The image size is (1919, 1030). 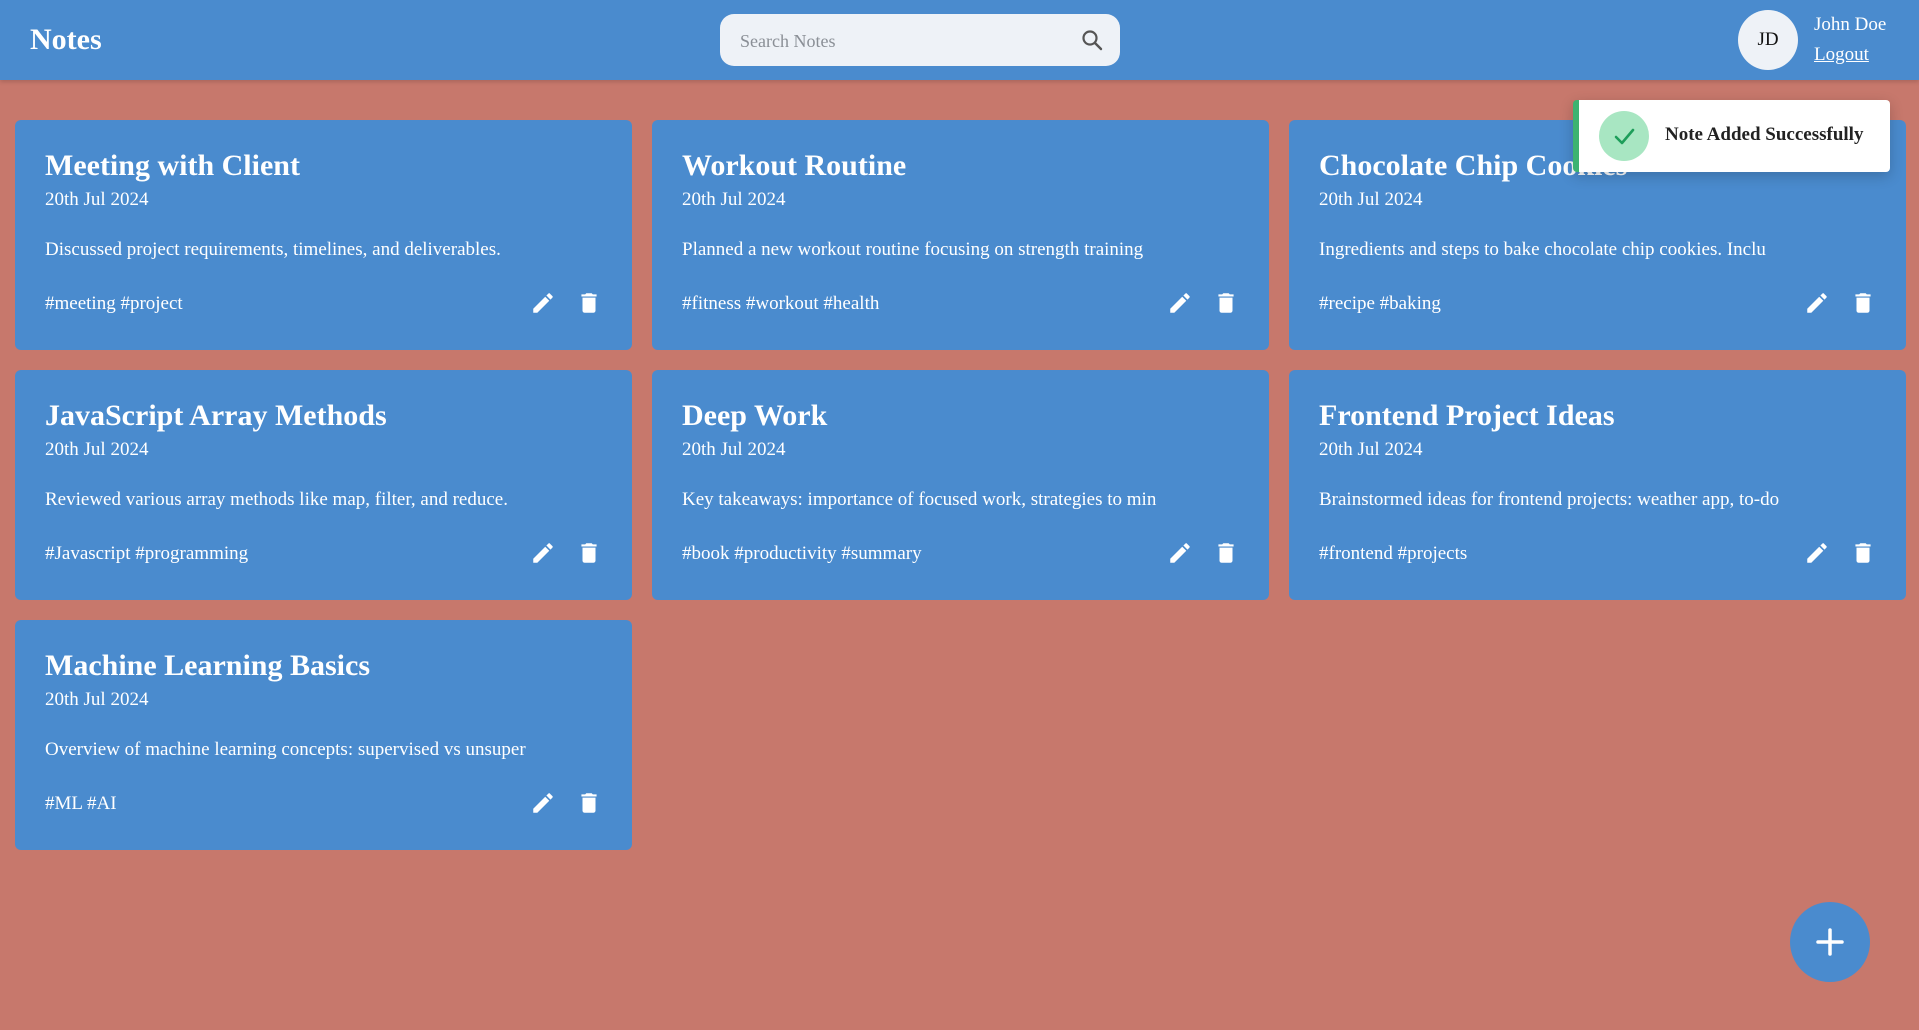 I want to click on user-name: John Doe, so click(x=1850, y=24).